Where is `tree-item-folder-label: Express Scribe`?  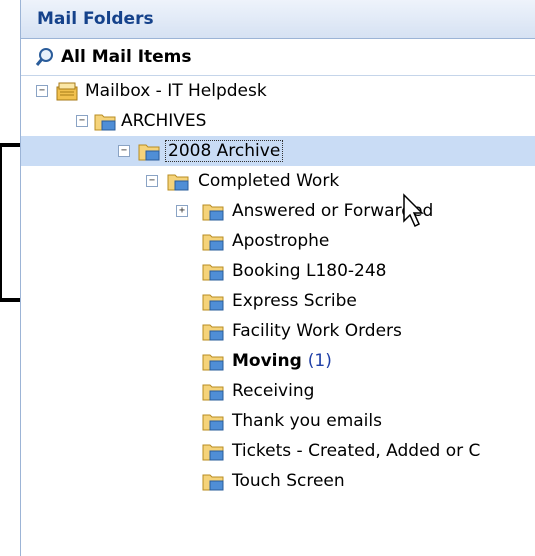
tree-item-folder-label: Express Scribe is located at coordinates (294, 301).